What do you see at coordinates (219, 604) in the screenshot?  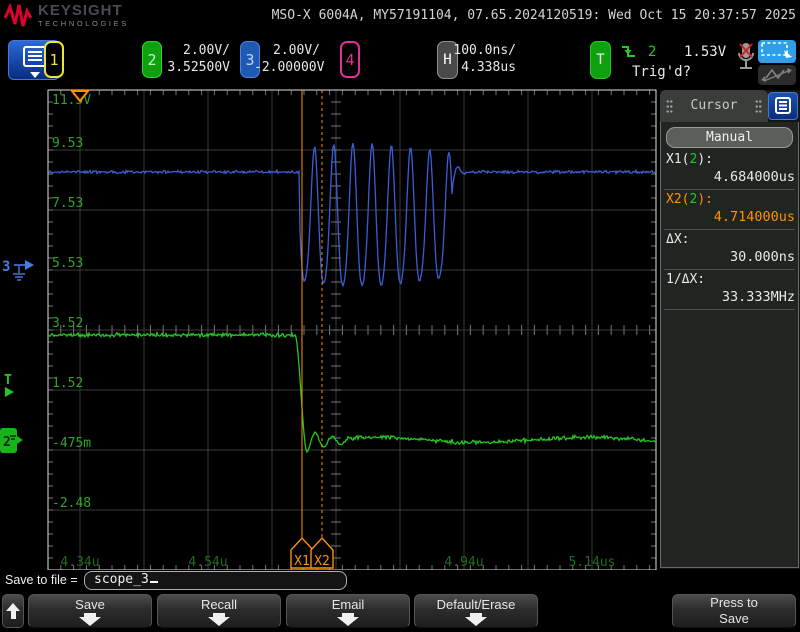 I see `softkey-label: Recall` at bounding box center [219, 604].